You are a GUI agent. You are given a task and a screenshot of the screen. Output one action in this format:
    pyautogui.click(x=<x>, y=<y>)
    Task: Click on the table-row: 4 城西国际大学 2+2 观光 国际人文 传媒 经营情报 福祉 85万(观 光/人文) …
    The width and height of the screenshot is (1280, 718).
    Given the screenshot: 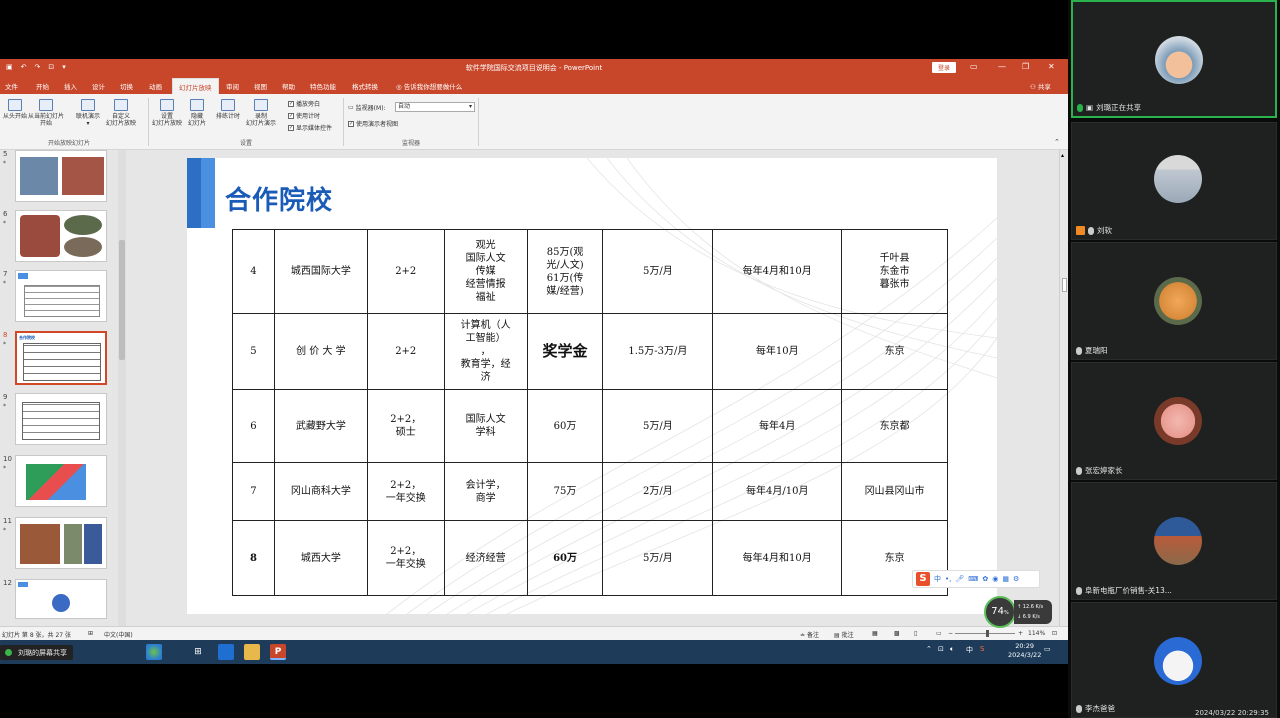 What is the action you would take?
    pyautogui.click(x=590, y=271)
    